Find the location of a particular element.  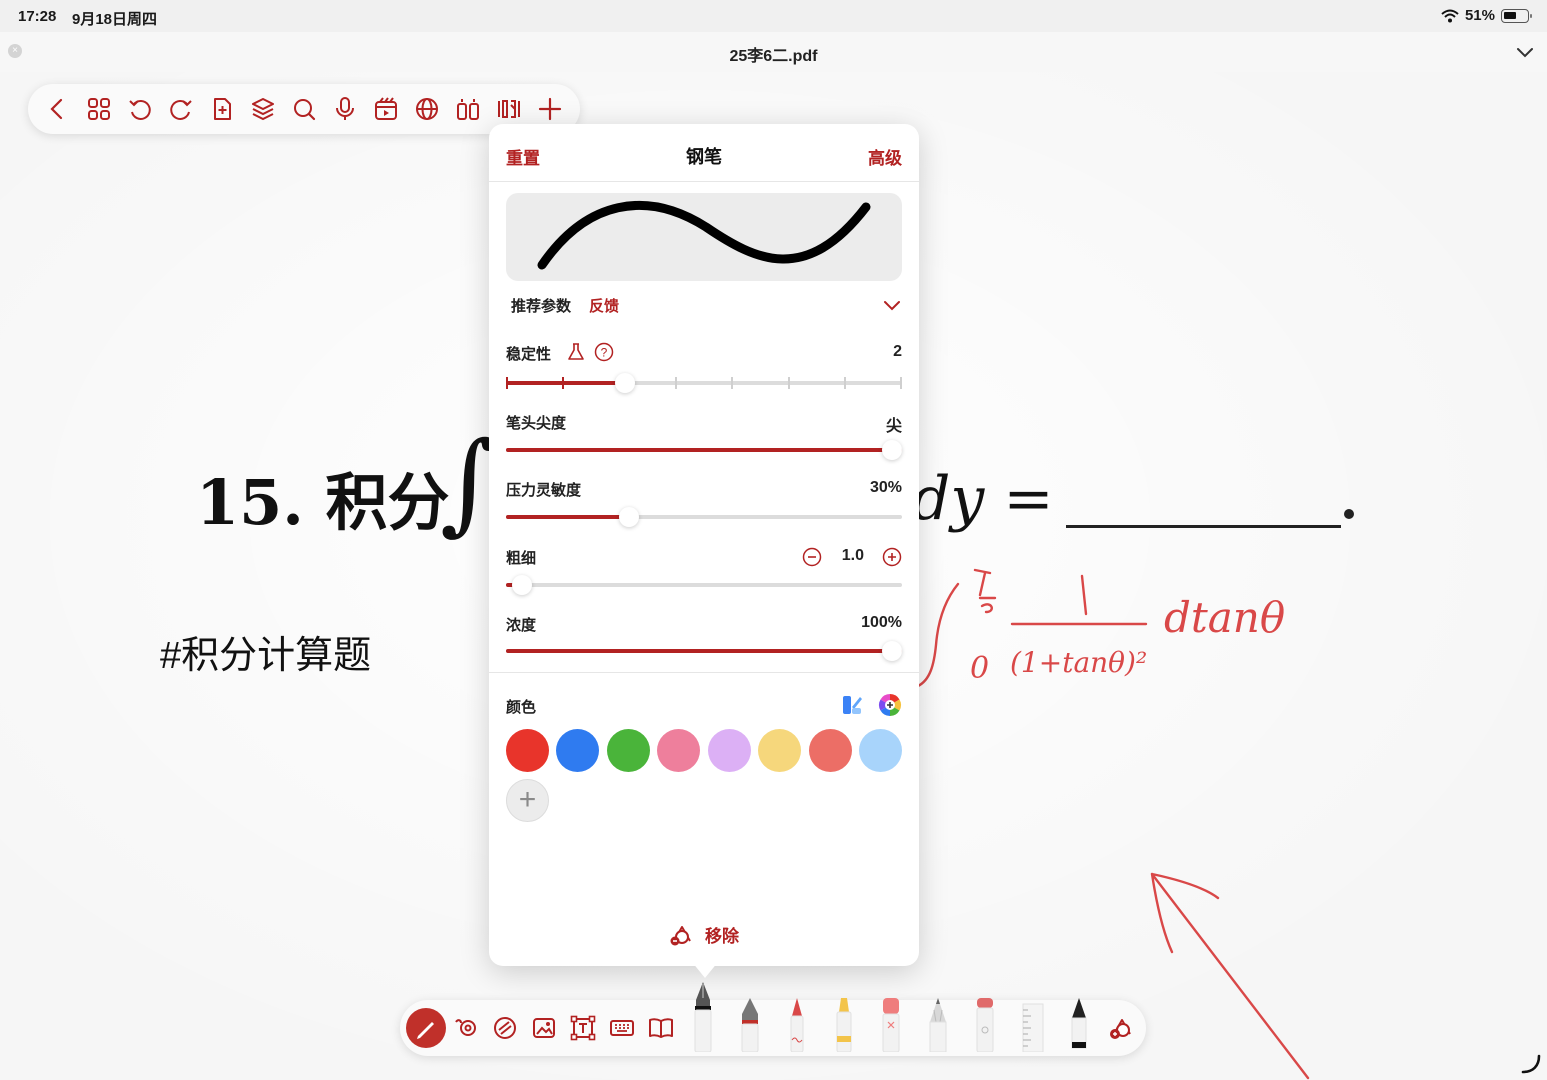

opacity-setting: 浓度 100% is located at coordinates (704, 639).